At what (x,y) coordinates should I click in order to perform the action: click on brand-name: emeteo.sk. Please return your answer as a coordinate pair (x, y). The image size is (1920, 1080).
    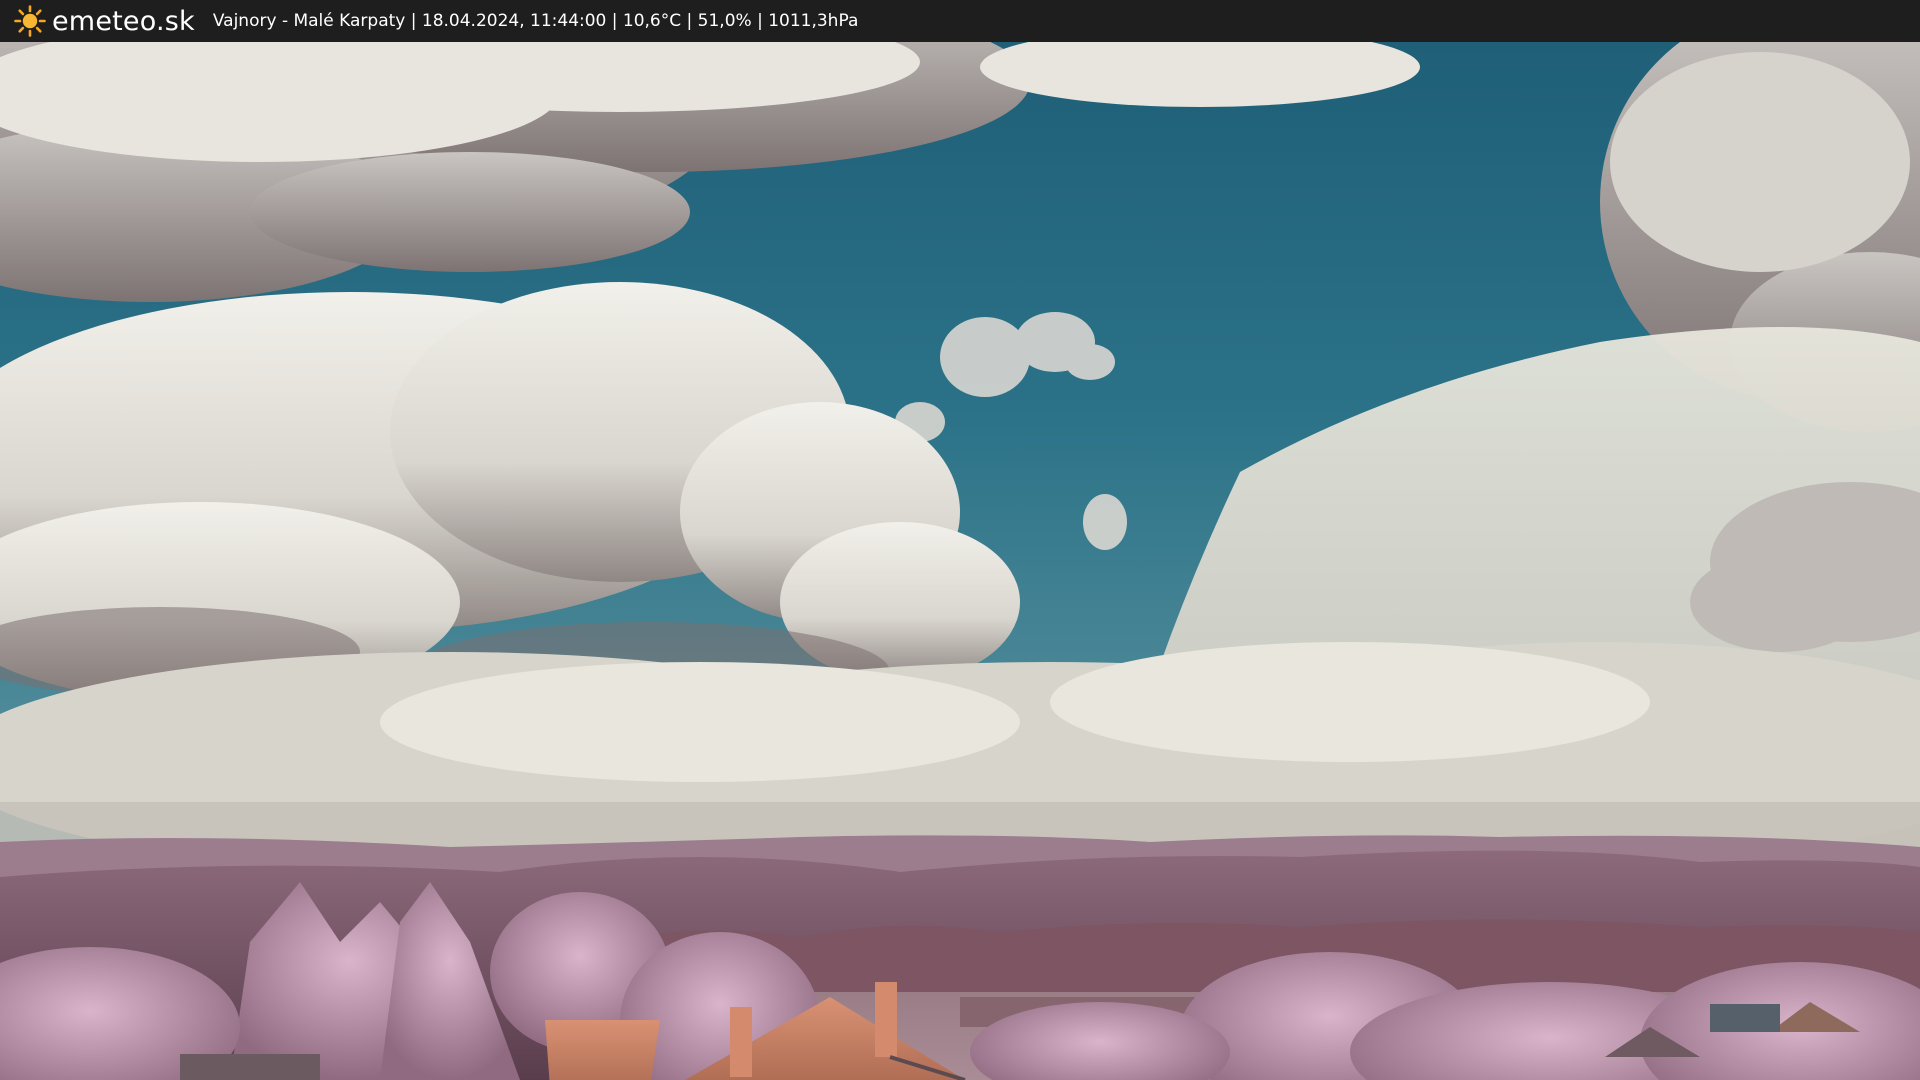
    Looking at the image, I should click on (123, 21).